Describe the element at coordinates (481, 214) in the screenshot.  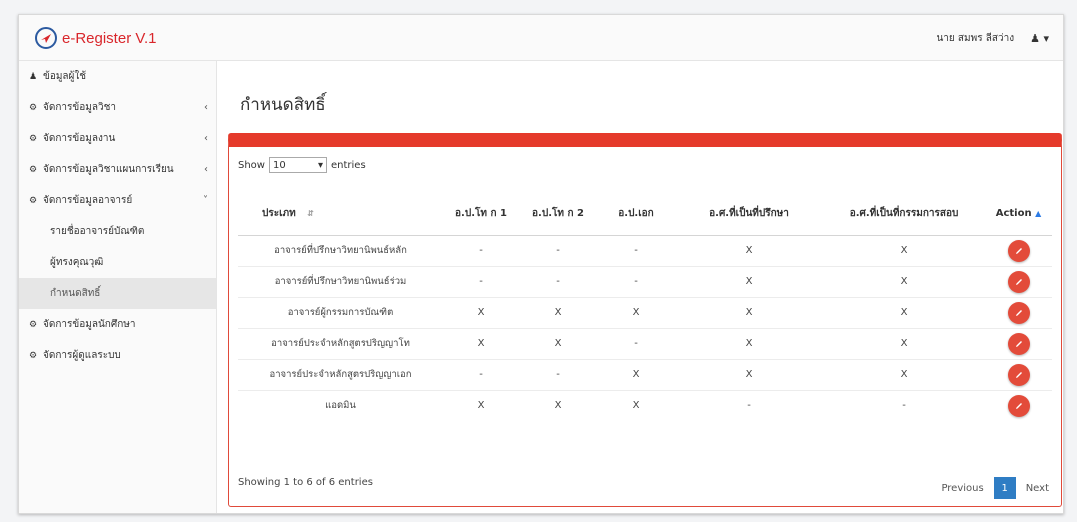
I see `column-header-master-1: อ.ป.โท ก 1` at that location.